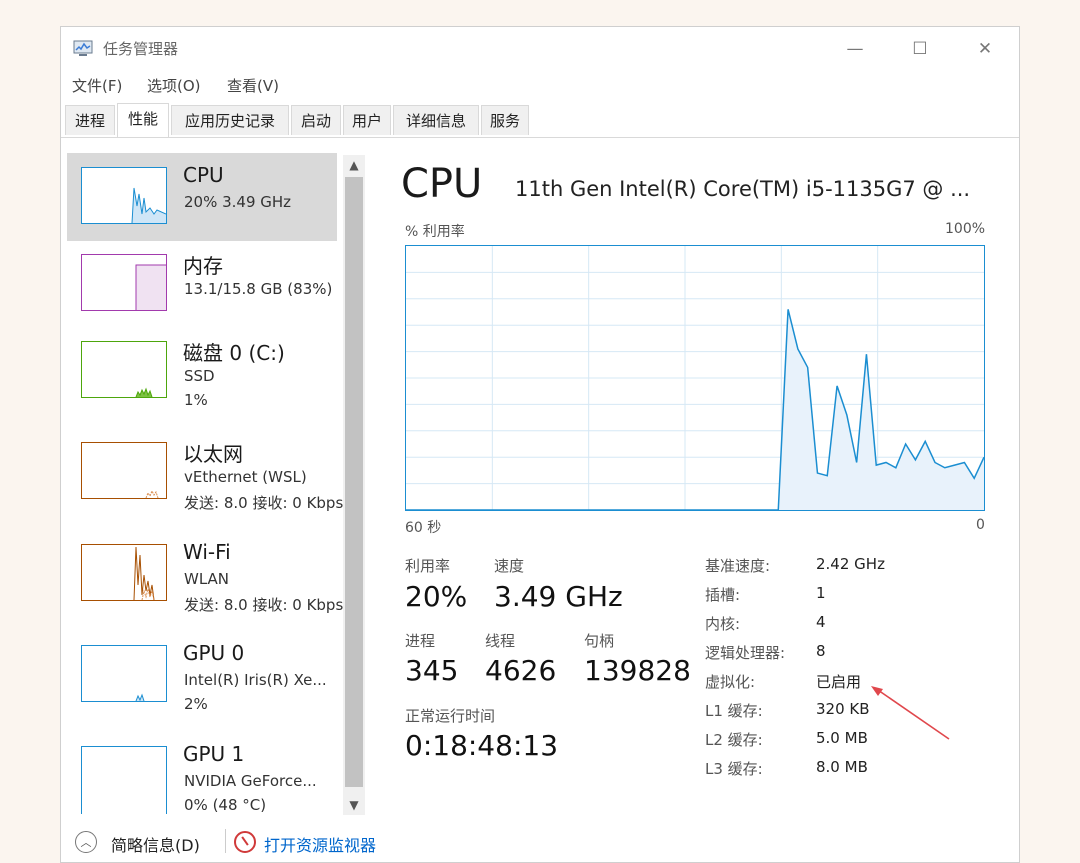 The height and width of the screenshot is (863, 1080). Describe the element at coordinates (124, 673) in the screenshot. I see `gpu0-thumbnail` at that location.